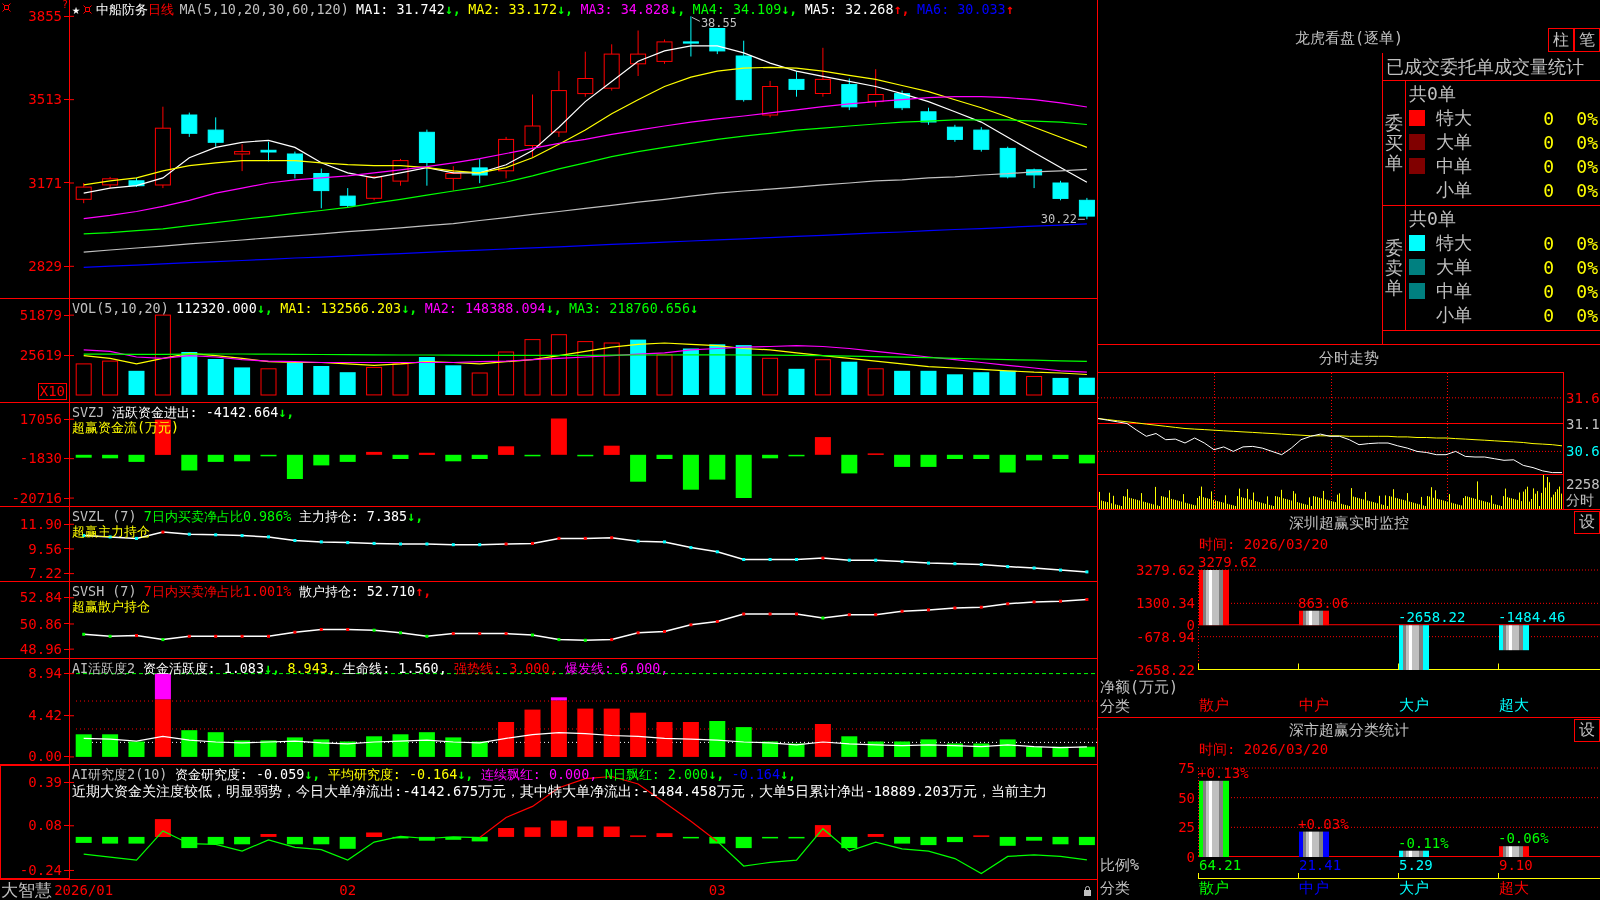 The image size is (1600, 900). I want to click on indicator-value: 活跃资金进出: -4142.664, so click(195, 412).